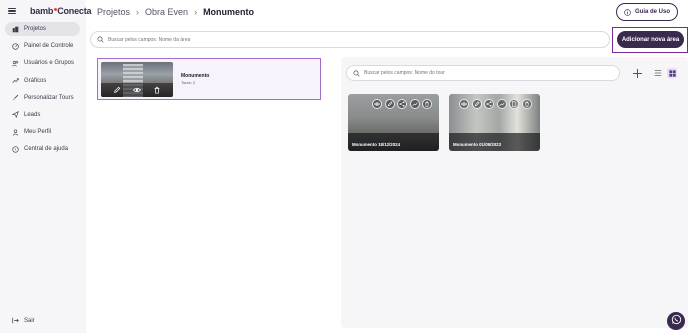 The image size is (688, 333). Describe the element at coordinates (658, 73) in the screenshot. I see `list-view-icon` at that location.